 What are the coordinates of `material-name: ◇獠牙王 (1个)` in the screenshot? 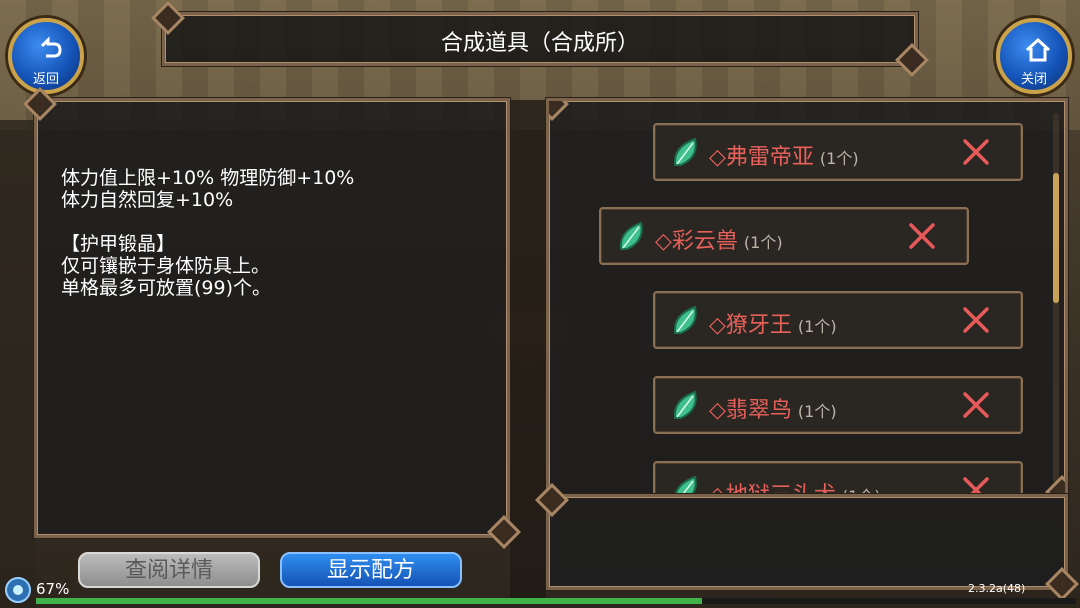 It's located at (773, 323).